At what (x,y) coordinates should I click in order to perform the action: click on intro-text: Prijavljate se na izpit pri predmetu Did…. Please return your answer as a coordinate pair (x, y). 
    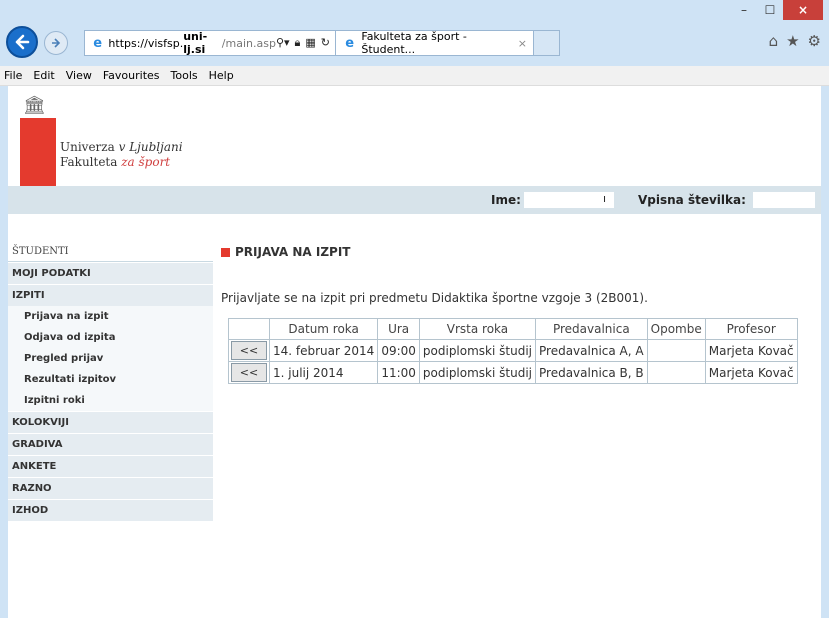
    Looking at the image, I should click on (434, 298).